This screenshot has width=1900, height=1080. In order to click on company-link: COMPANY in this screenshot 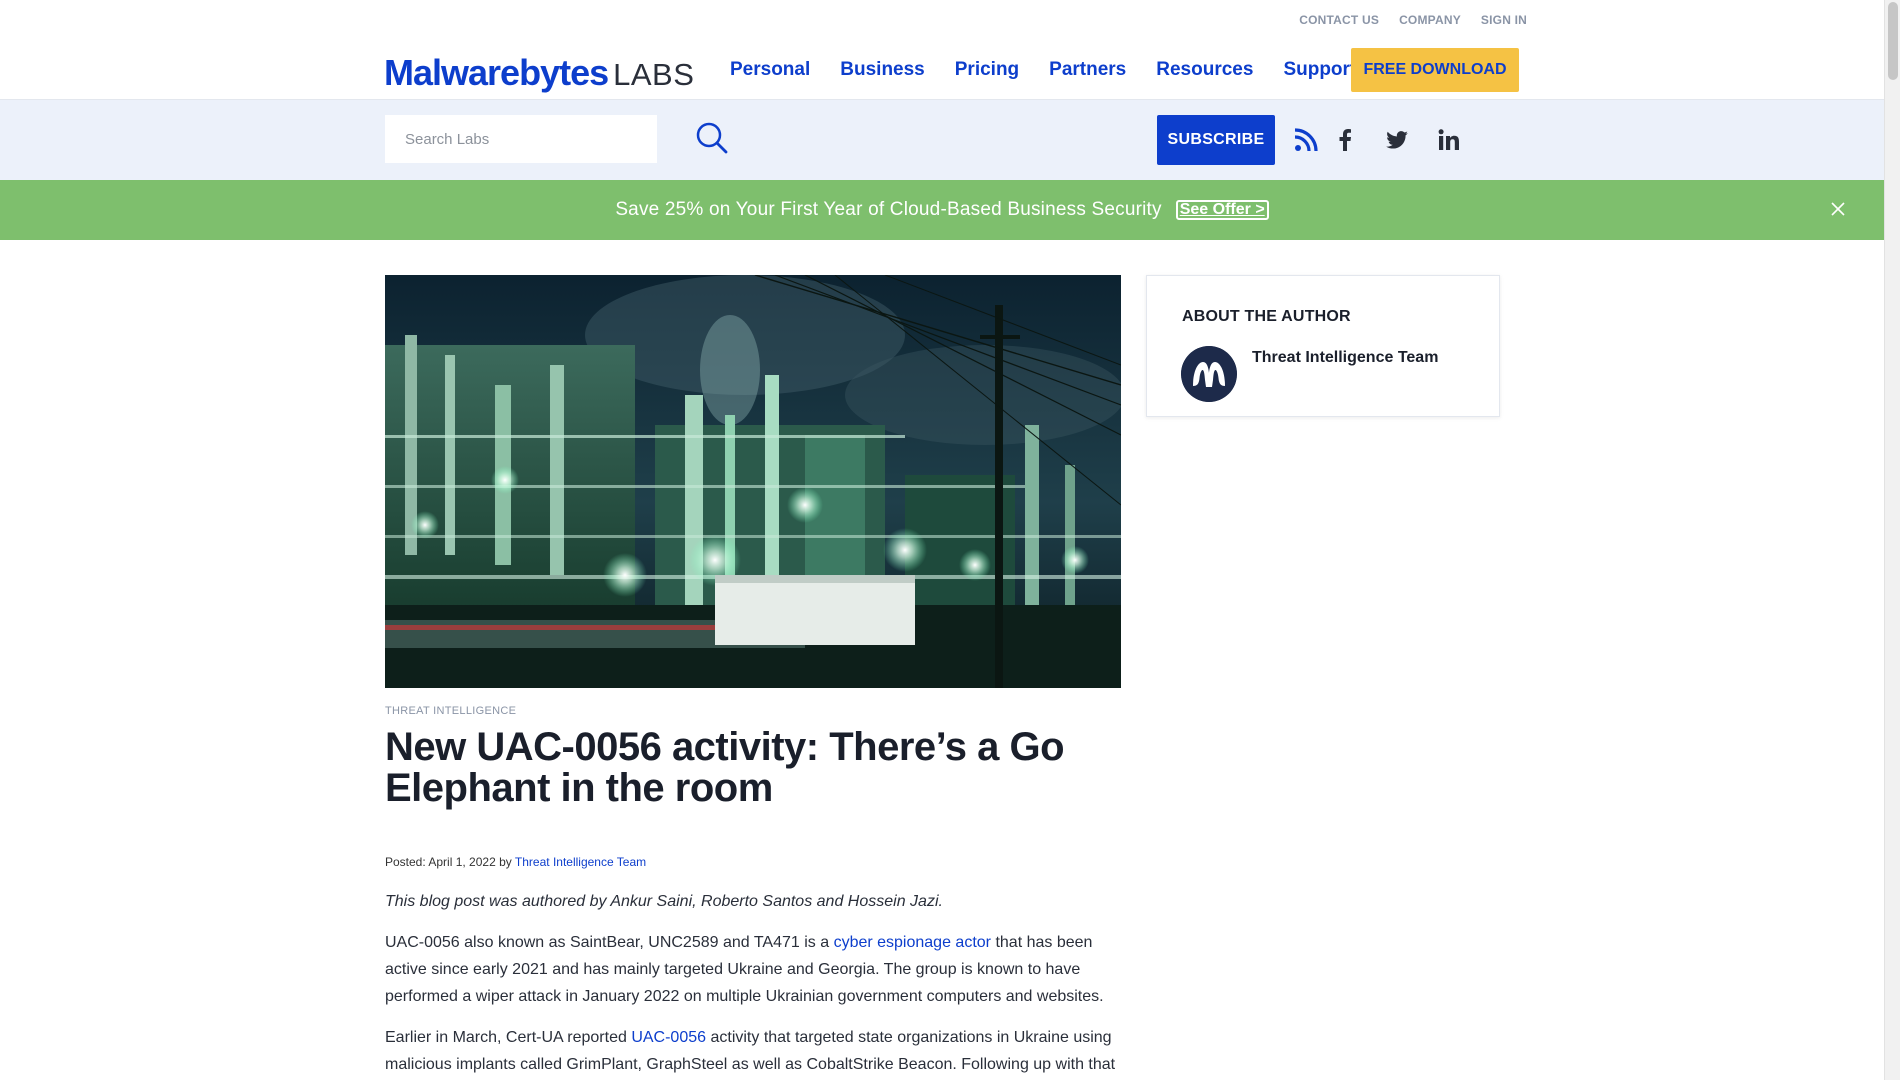, I will do `click(1430, 20)`.